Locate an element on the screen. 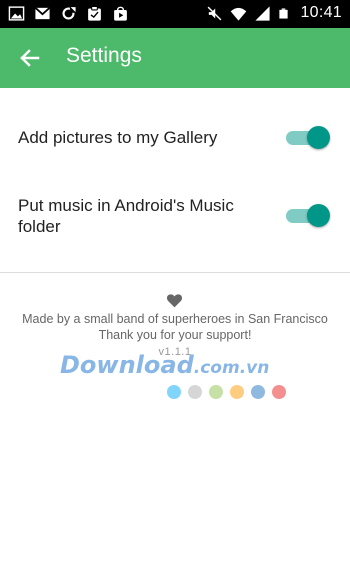 This screenshot has width=350, height=583. setting-label-gallery: Add pictures to my Gallery is located at coordinates (118, 137).